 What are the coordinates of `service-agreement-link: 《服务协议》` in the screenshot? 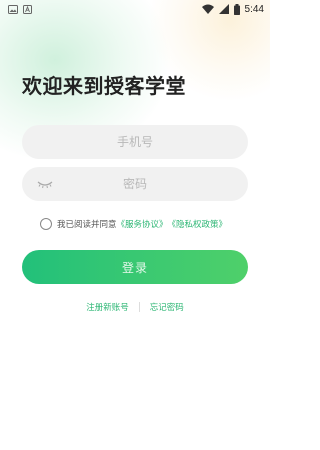 It's located at (142, 224).